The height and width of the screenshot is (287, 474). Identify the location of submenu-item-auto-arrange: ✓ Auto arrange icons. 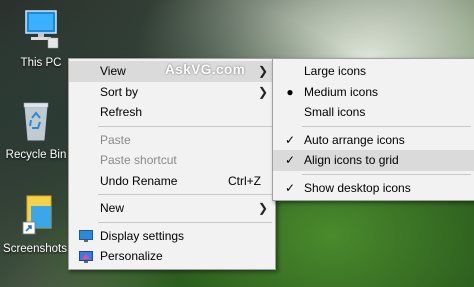
(373, 140).